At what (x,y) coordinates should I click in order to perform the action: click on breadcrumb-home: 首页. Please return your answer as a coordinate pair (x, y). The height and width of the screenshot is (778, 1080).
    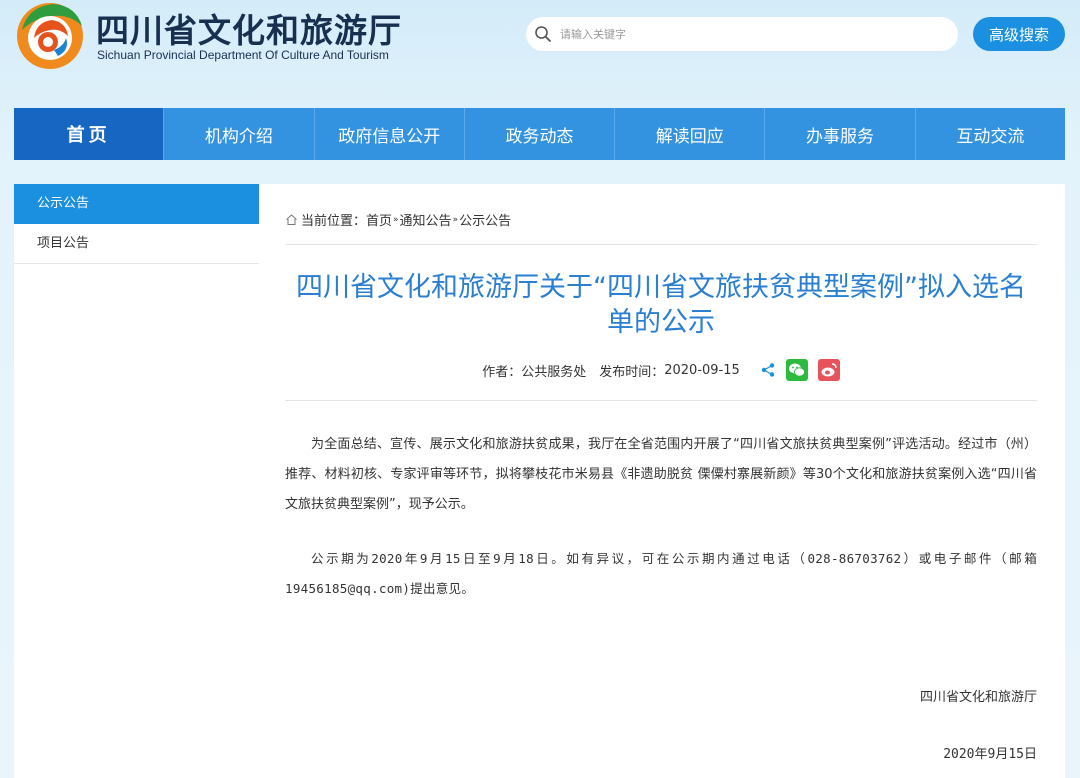
    Looking at the image, I should click on (379, 219).